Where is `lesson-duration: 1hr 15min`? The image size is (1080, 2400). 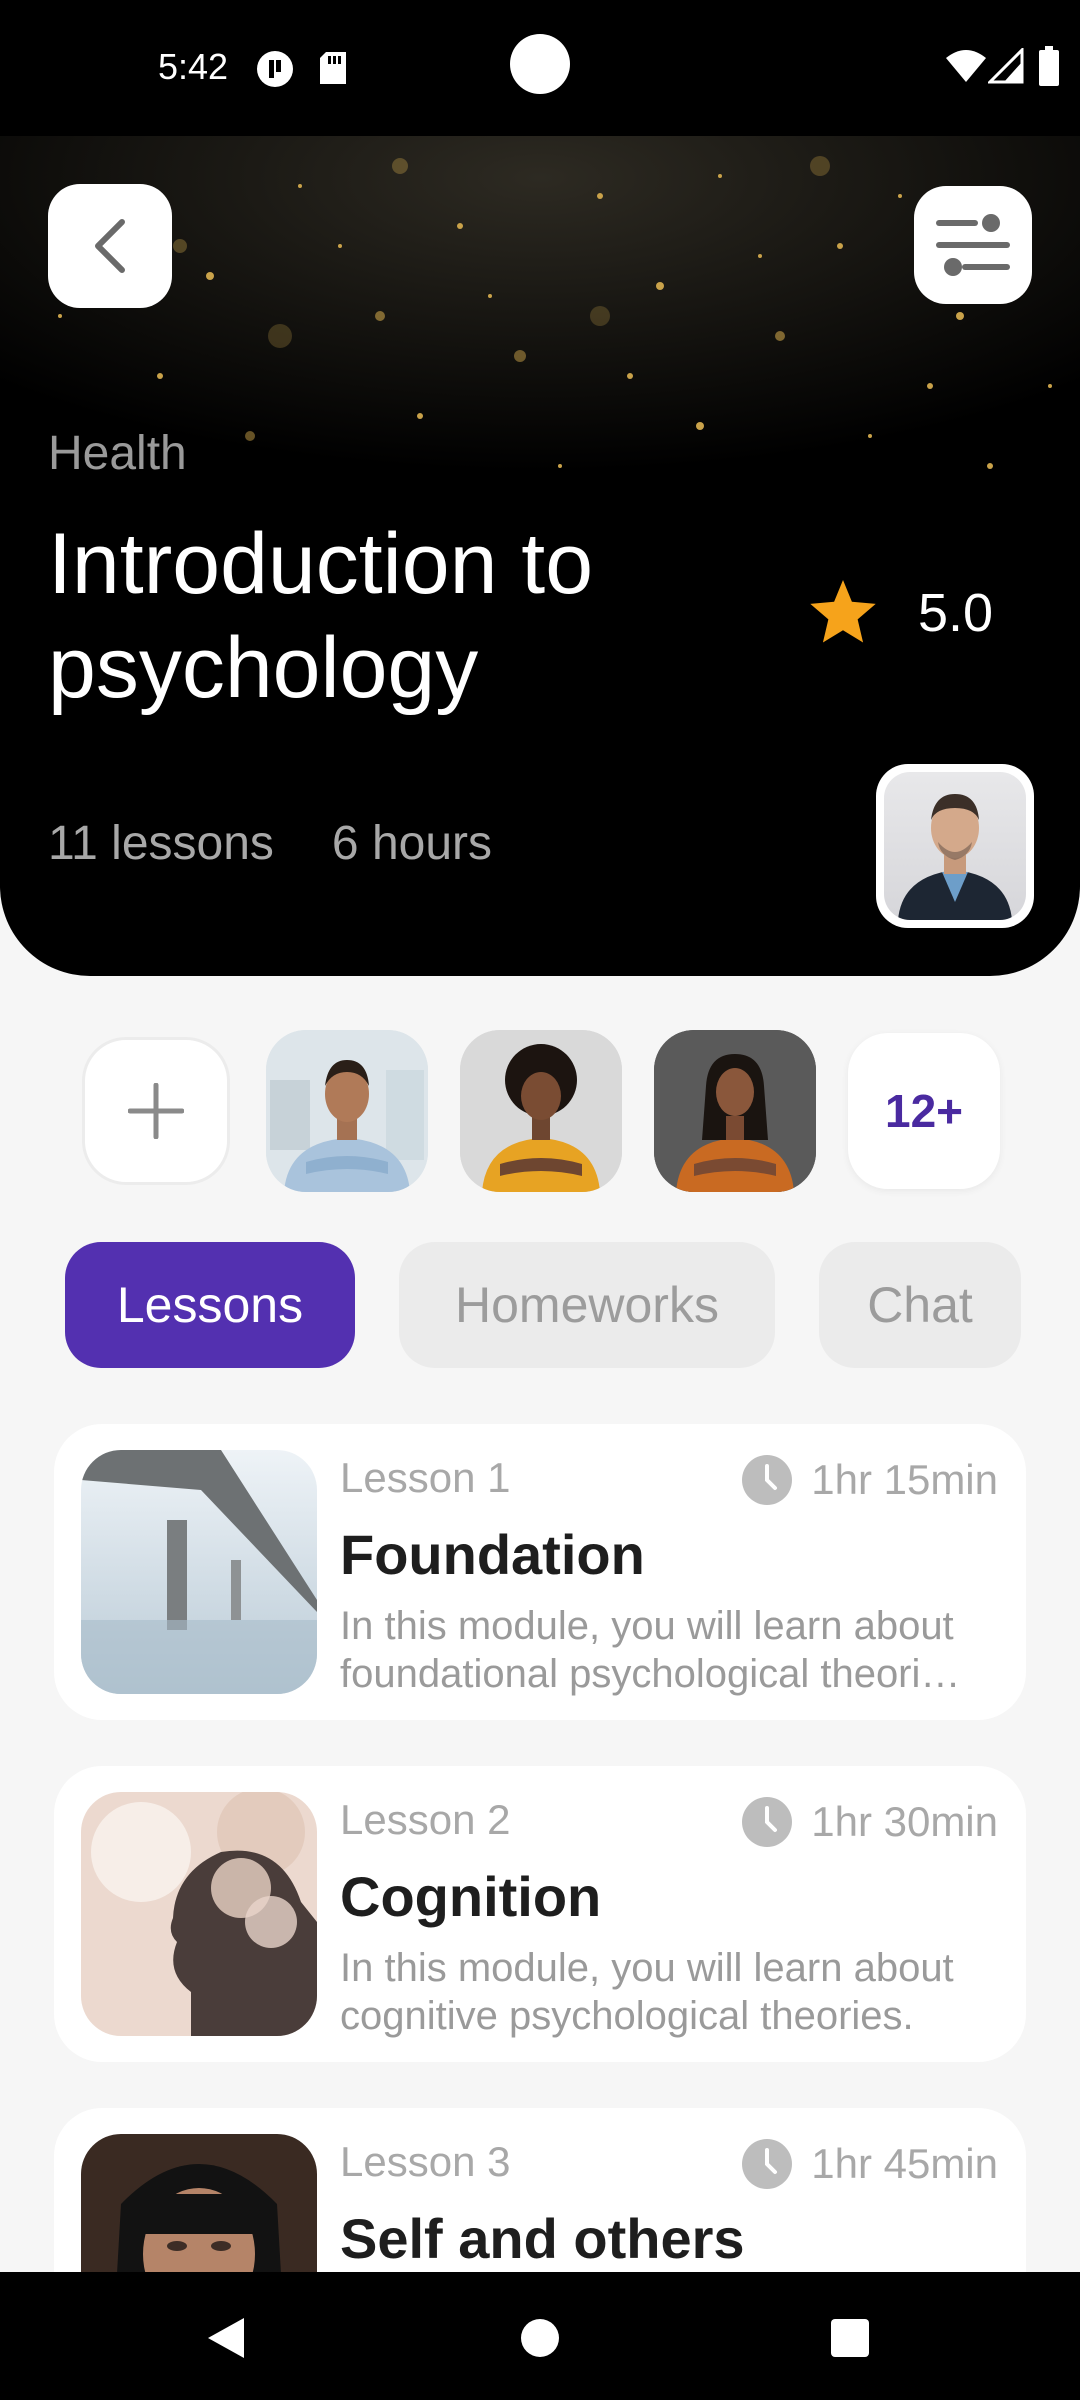 lesson-duration: 1hr 15min is located at coordinates (869, 1480).